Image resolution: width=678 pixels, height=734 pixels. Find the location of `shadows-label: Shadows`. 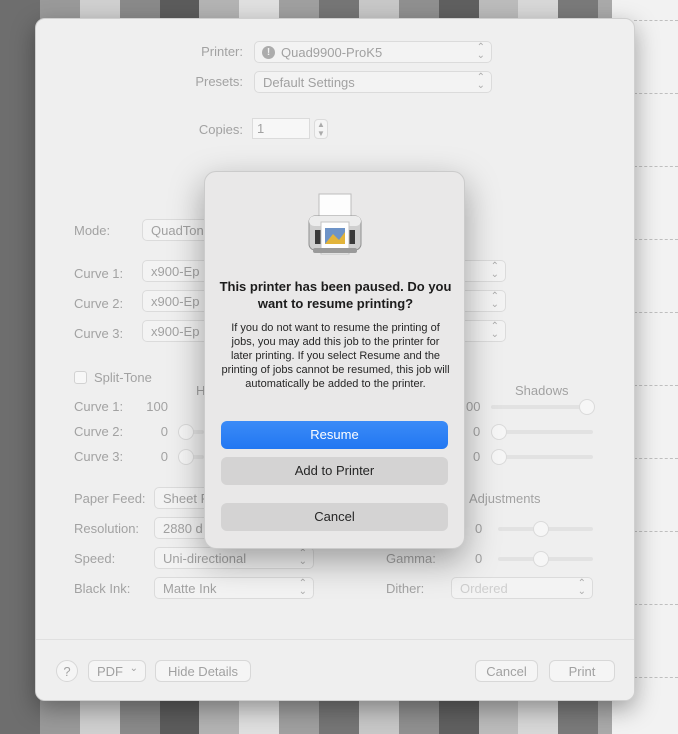

shadows-label: Shadows is located at coordinates (542, 390).